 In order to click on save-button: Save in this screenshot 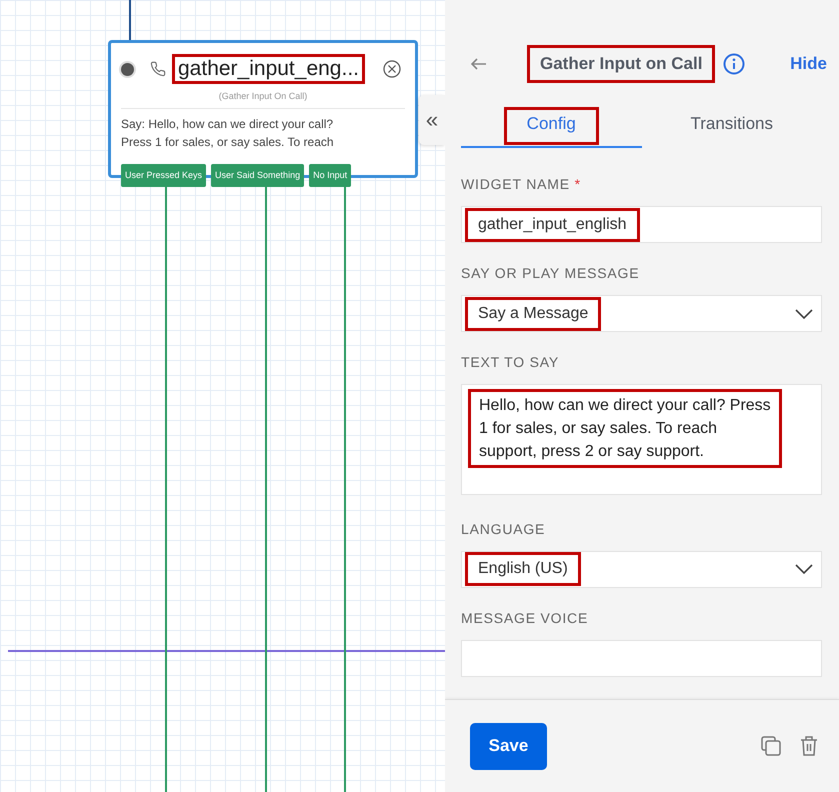, I will do `click(508, 746)`.